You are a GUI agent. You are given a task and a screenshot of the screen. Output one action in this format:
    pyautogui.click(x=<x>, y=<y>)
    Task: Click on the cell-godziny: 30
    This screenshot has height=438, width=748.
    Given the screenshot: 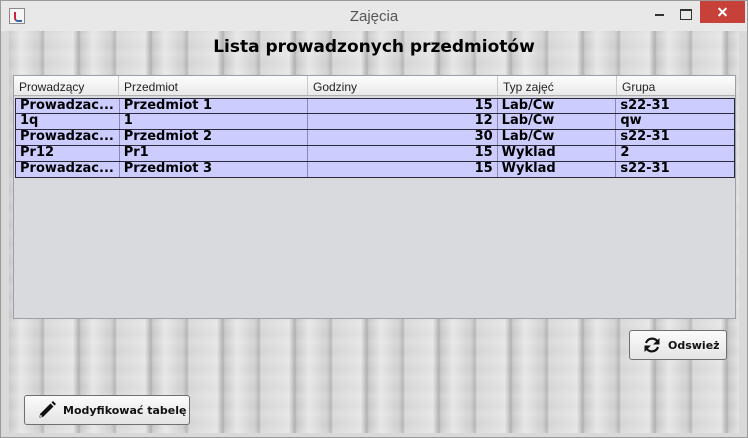 What is the action you would take?
    pyautogui.click(x=403, y=137)
    